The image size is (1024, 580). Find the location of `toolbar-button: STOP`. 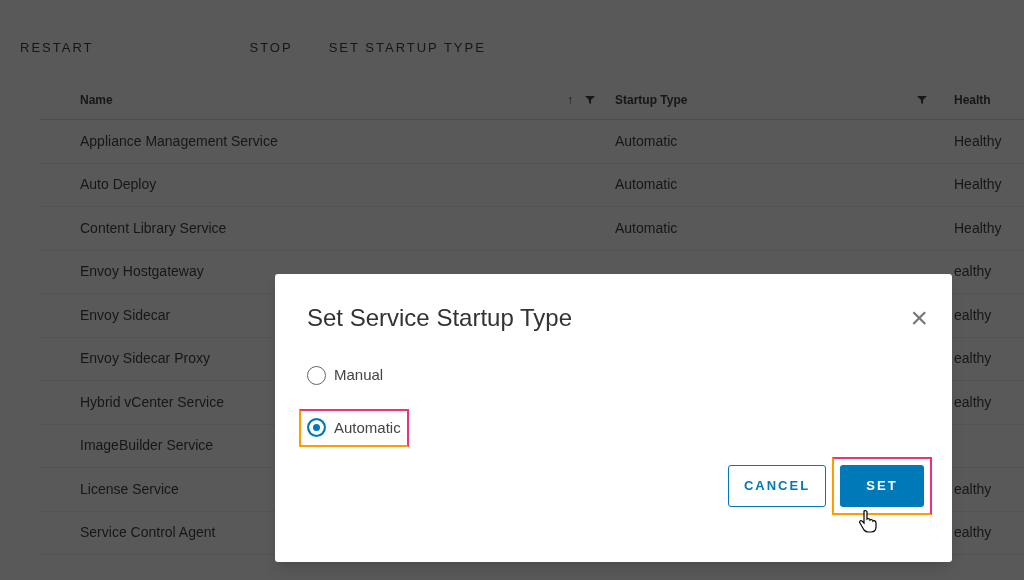

toolbar-button: STOP is located at coordinates (271, 48).